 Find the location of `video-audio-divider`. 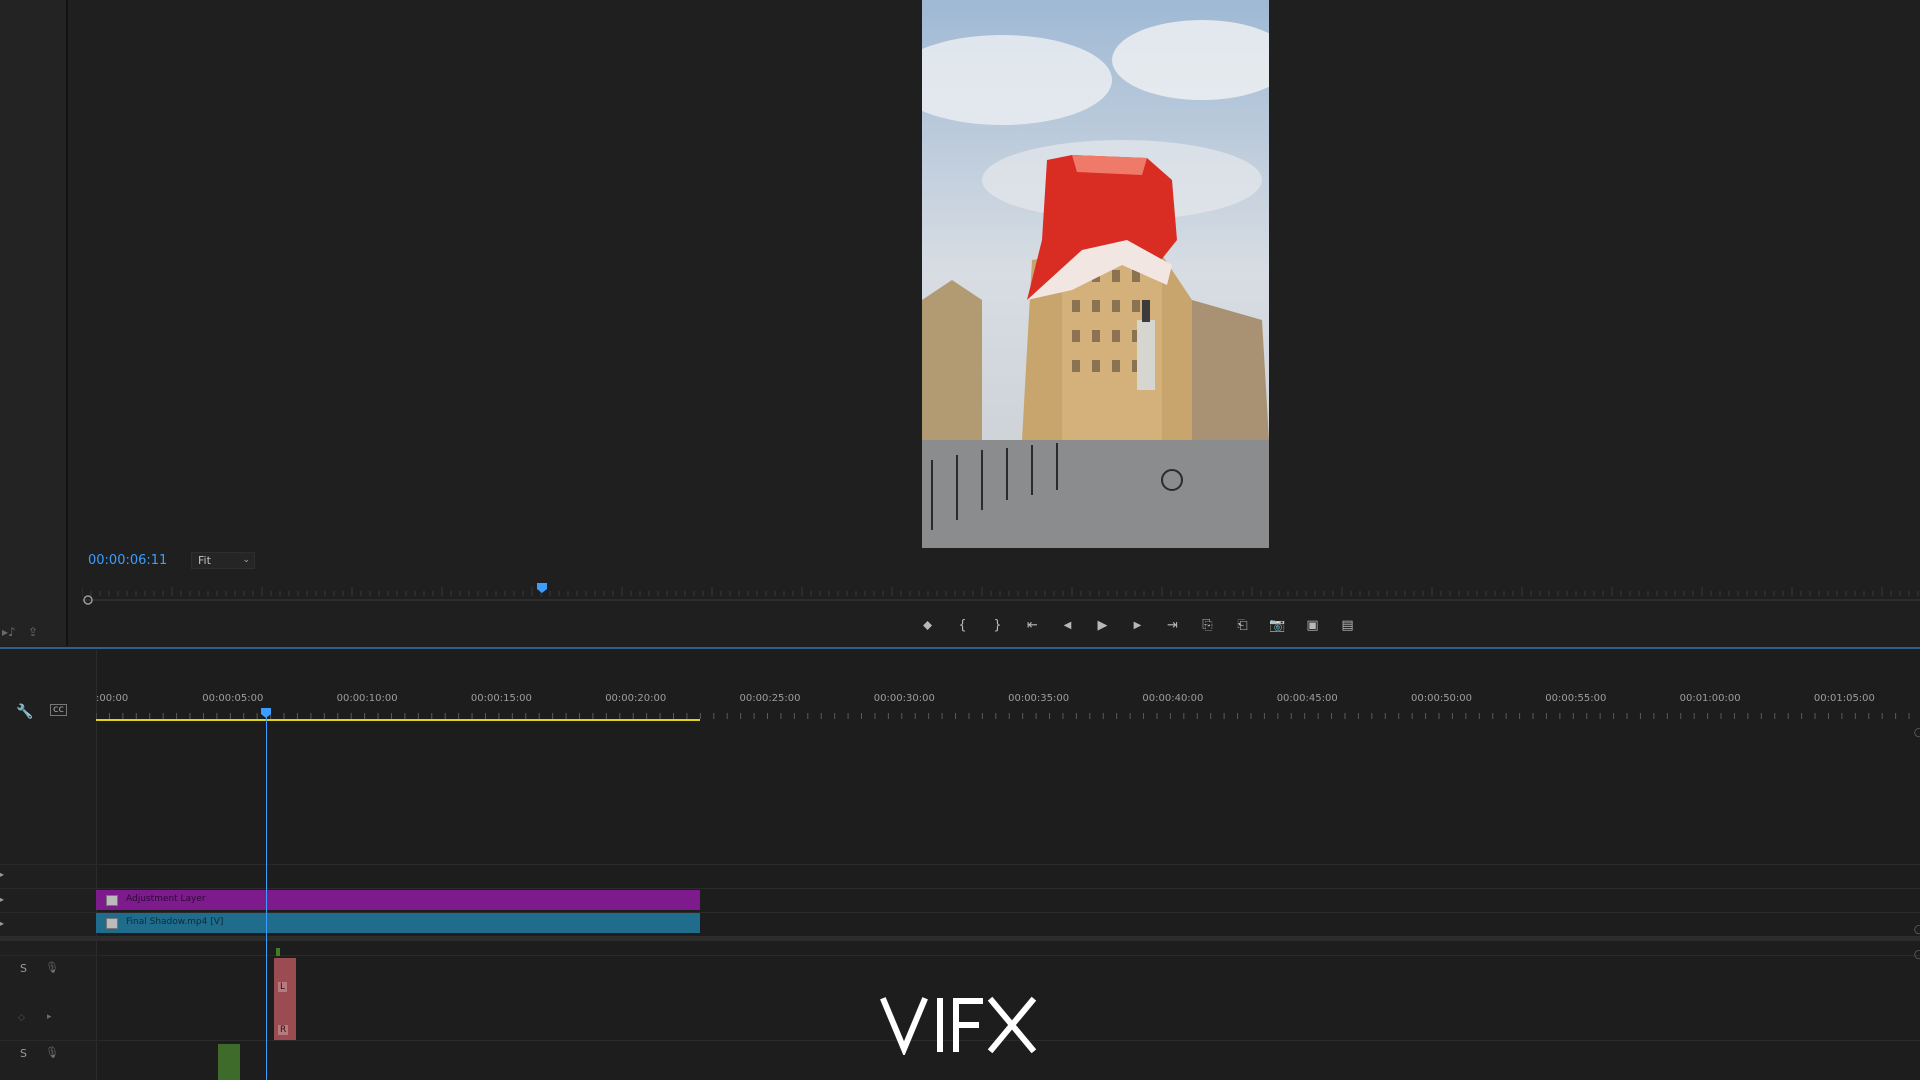

video-audio-divider is located at coordinates (960, 938).